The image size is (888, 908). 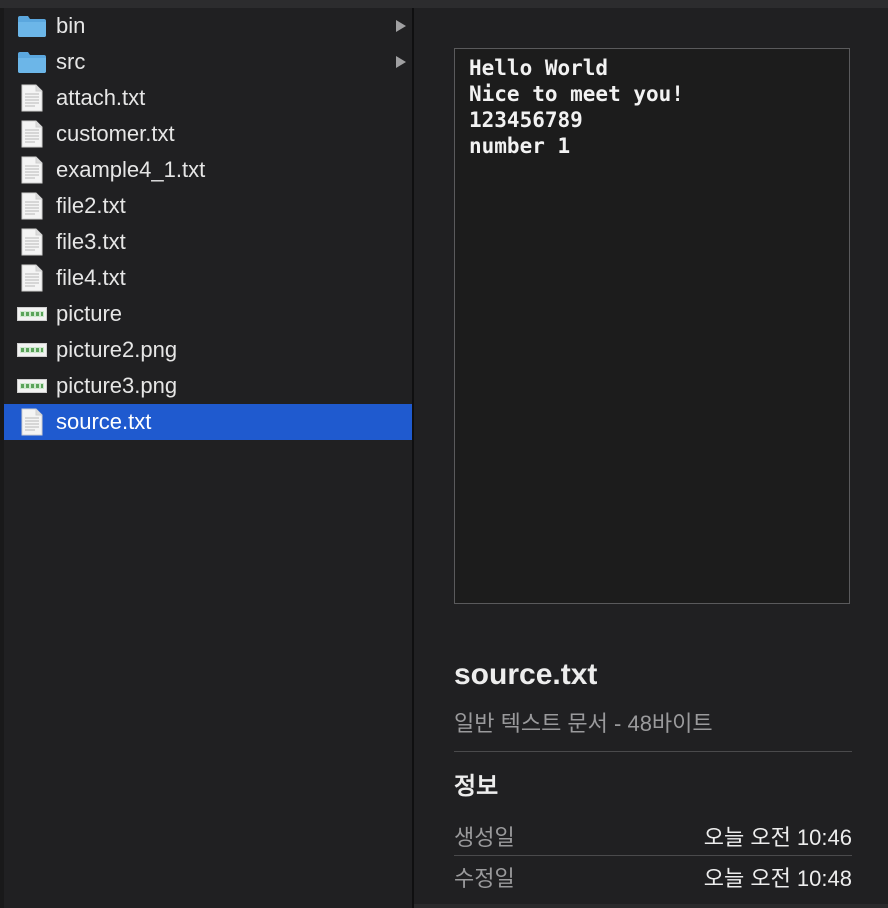 What do you see at coordinates (653, 836) in the screenshot?
I see `created-row: 생성일 오늘 오전 10:46` at bounding box center [653, 836].